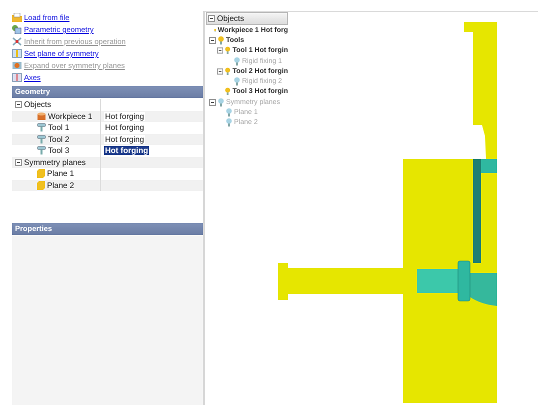 This screenshot has width=538, height=405. I want to click on plane-icon, so click(17, 53).